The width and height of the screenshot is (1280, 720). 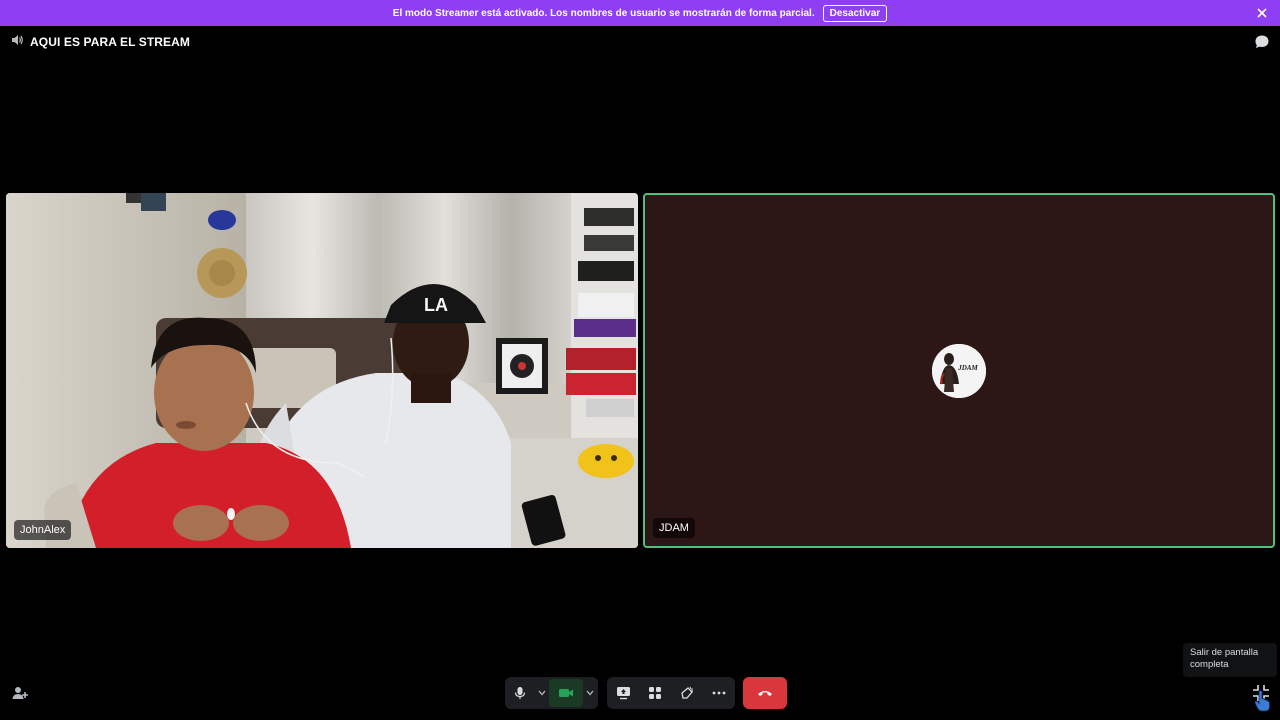 What do you see at coordinates (1262, 701) in the screenshot?
I see `pointer-cursor-icon` at bounding box center [1262, 701].